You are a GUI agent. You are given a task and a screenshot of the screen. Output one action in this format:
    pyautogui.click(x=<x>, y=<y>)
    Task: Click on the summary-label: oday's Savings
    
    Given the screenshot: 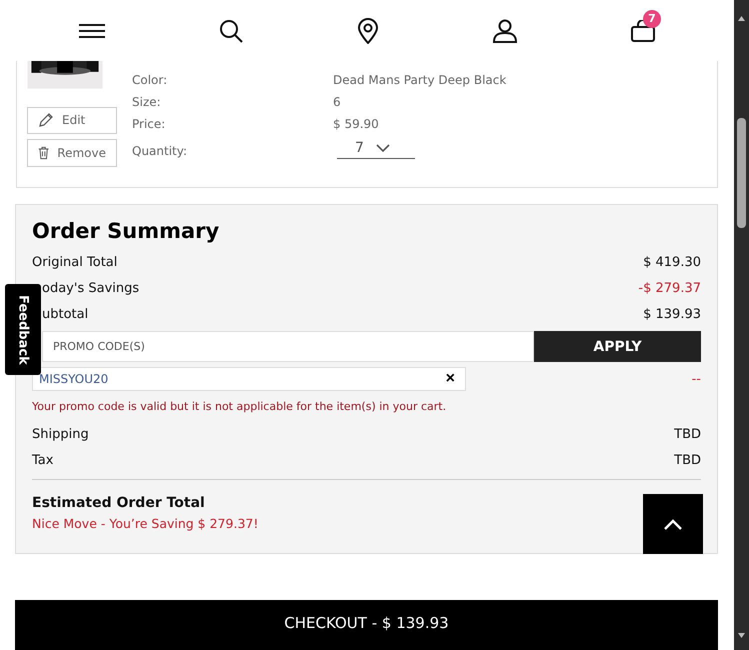 What is the action you would take?
    pyautogui.click(x=90, y=288)
    